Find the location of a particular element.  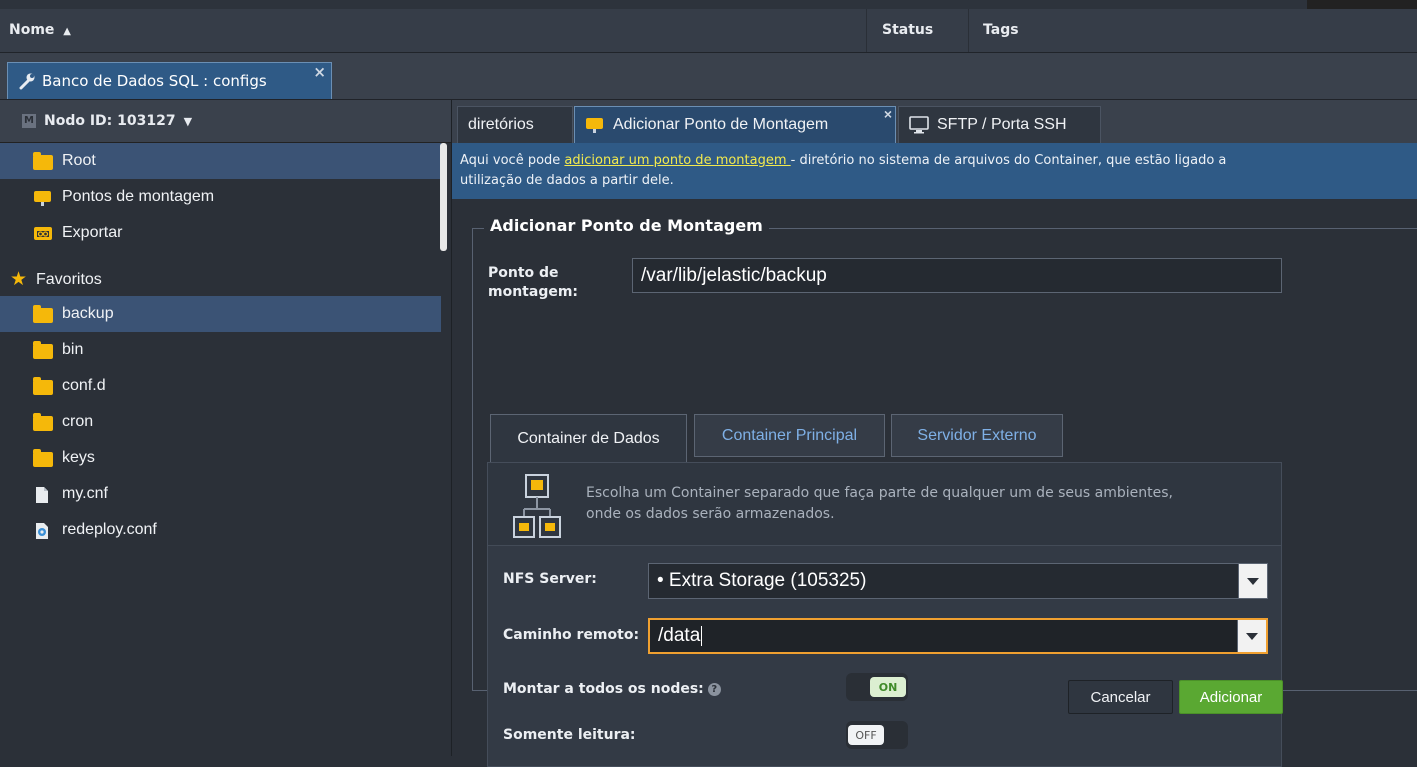

tree-item-export: Exportar is located at coordinates (220, 233).